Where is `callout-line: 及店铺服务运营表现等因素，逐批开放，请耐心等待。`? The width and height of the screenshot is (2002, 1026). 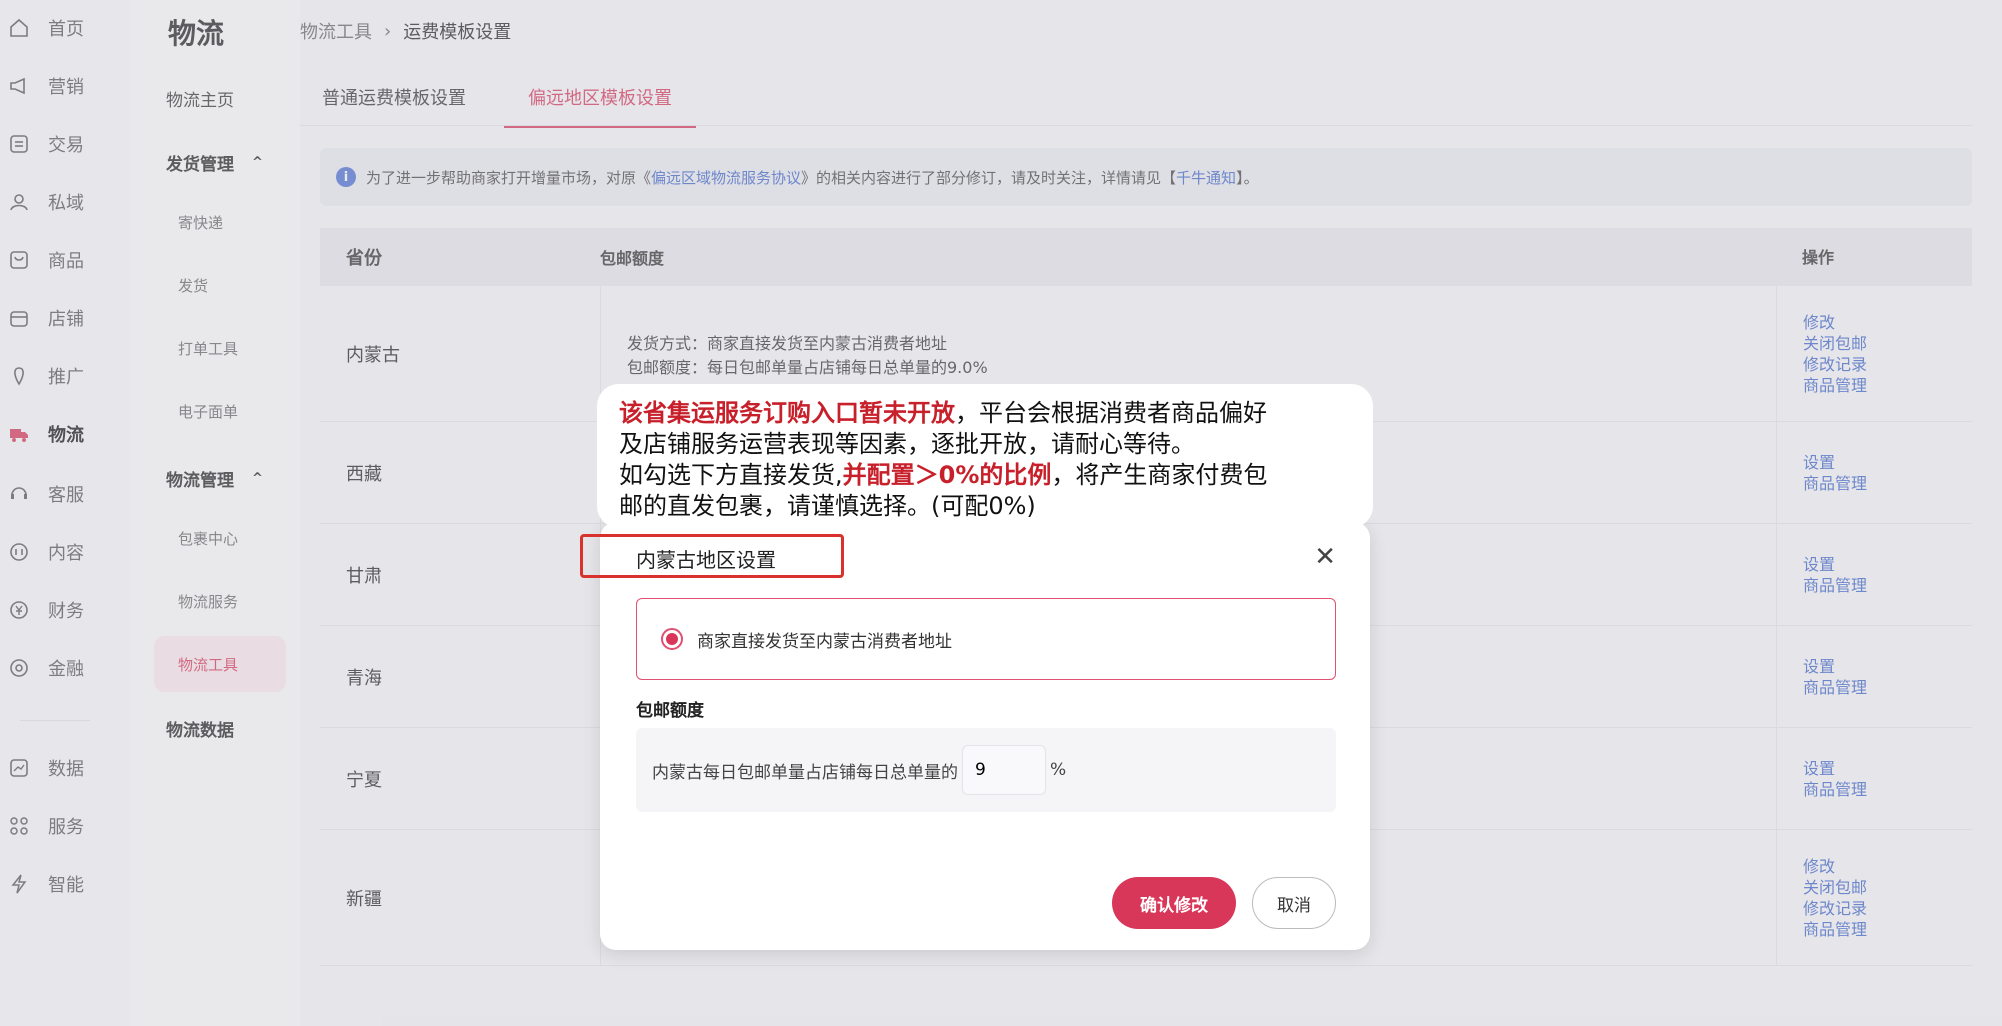
callout-line: 及店铺服务运营表现等因素，逐批开放，请耐心等待。 is located at coordinates (907, 444).